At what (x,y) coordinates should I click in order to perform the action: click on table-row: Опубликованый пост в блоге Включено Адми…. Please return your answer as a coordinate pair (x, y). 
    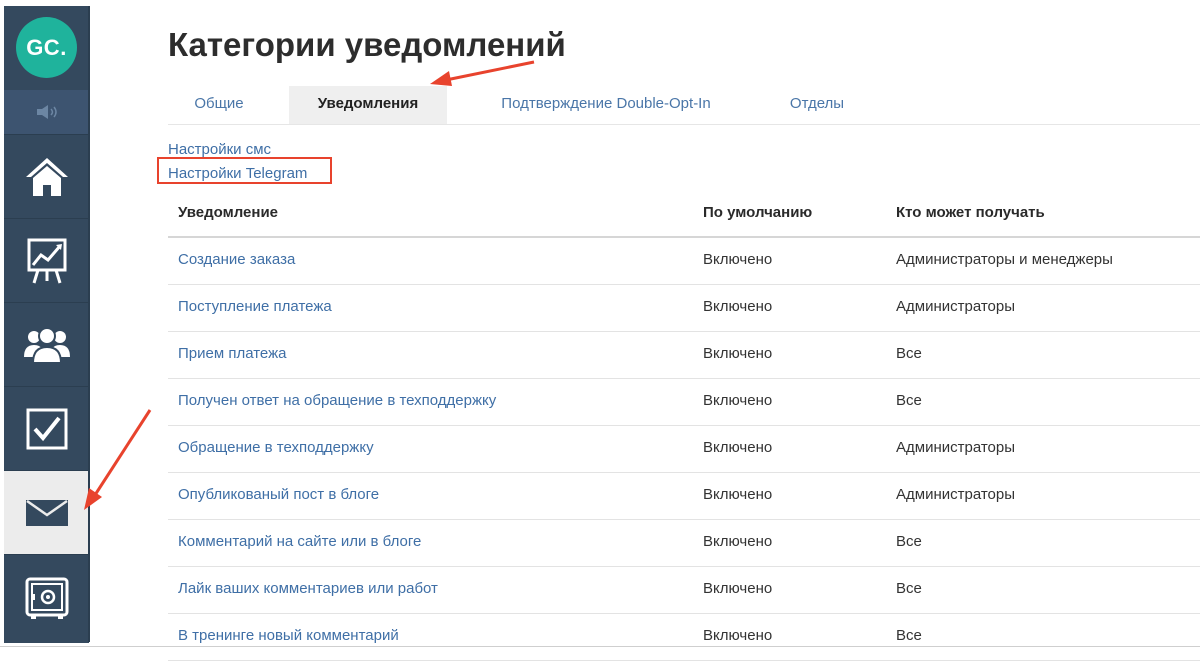
    Looking at the image, I should click on (684, 496).